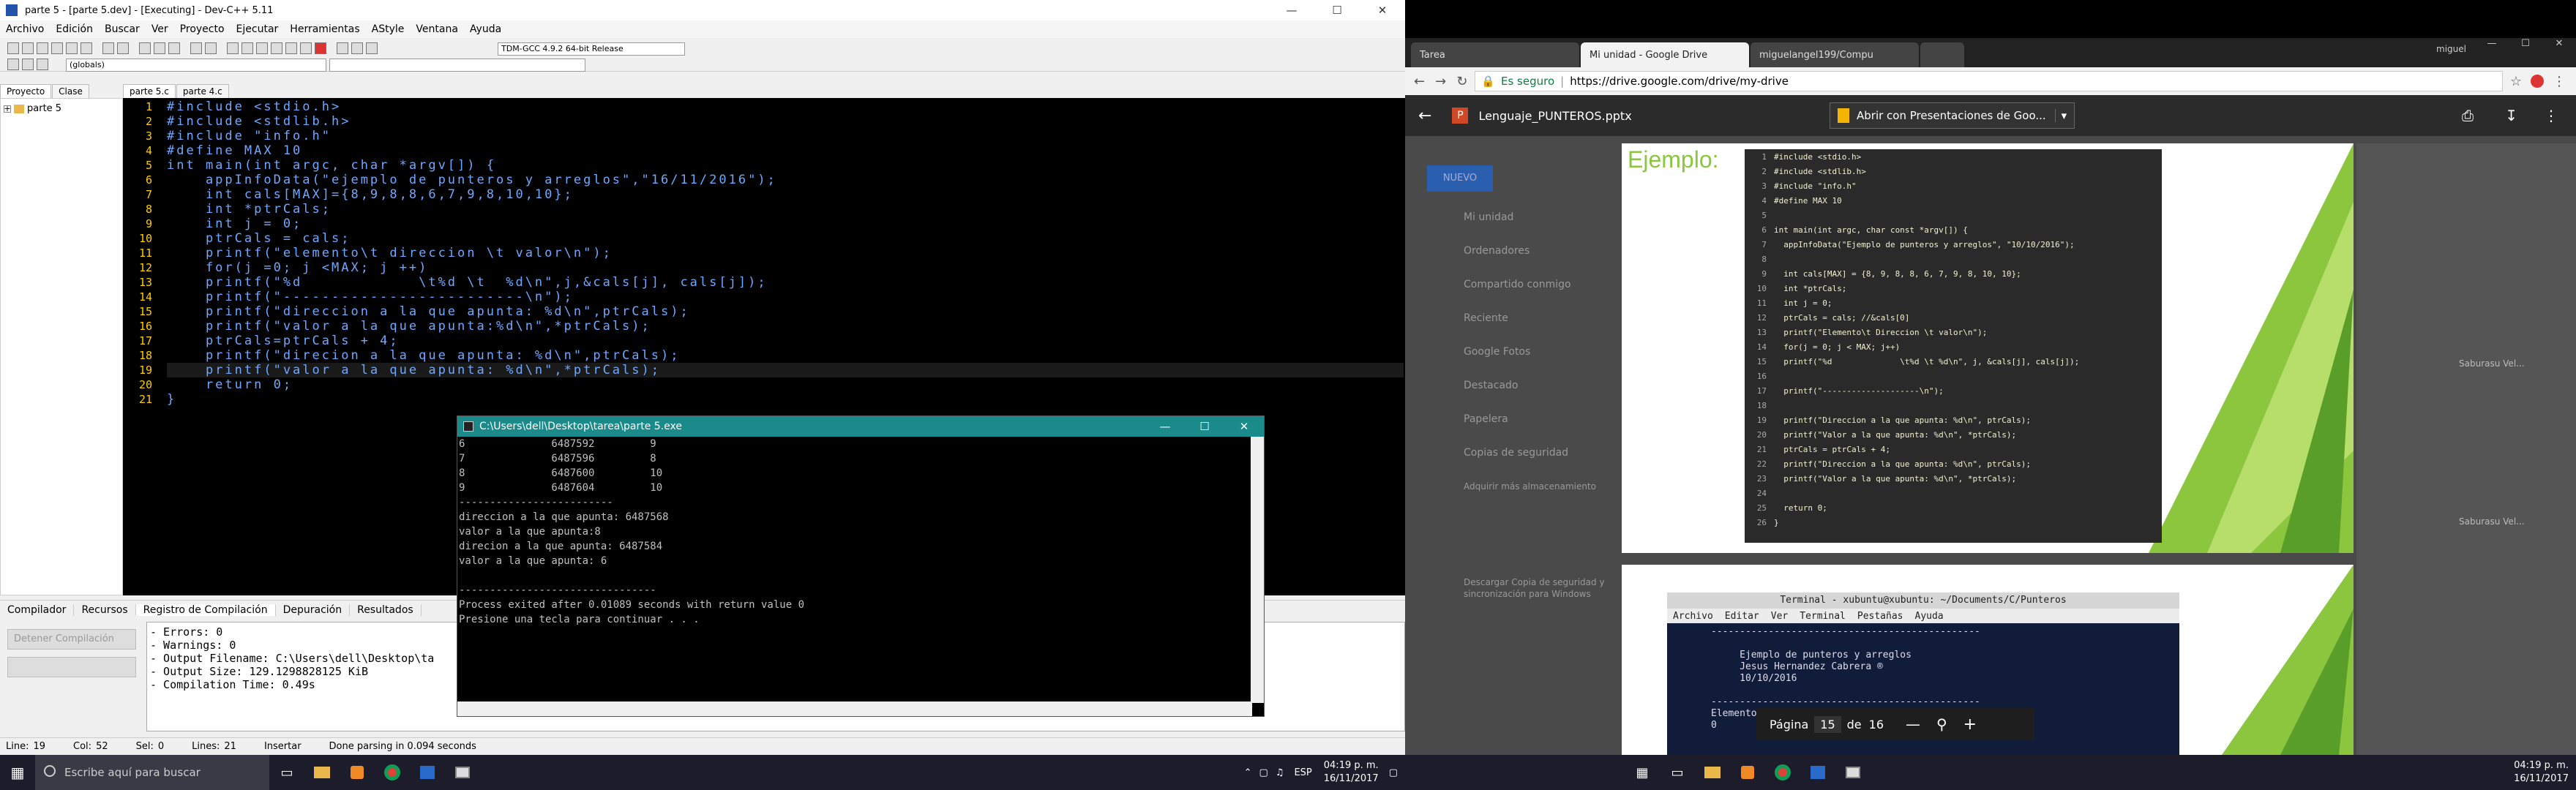 This screenshot has height=790, width=2576. I want to click on chrome-maximize-button: ☐, so click(2525, 43).